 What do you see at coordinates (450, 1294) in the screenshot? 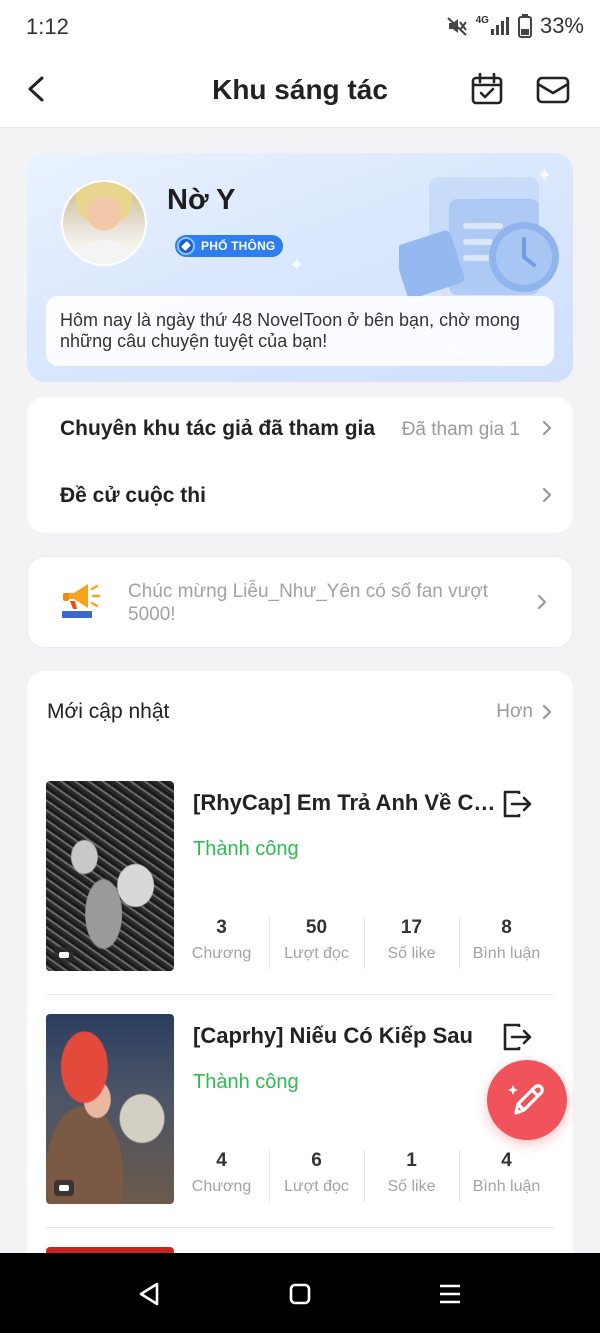
I see `nav-menu-icon` at bounding box center [450, 1294].